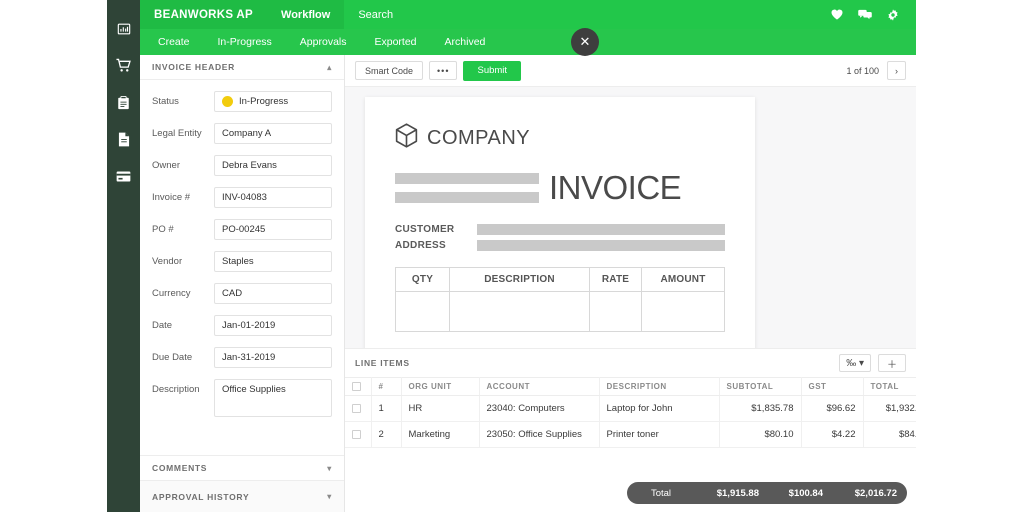  What do you see at coordinates (172, 42) in the screenshot?
I see `subtab-create: Create` at bounding box center [172, 42].